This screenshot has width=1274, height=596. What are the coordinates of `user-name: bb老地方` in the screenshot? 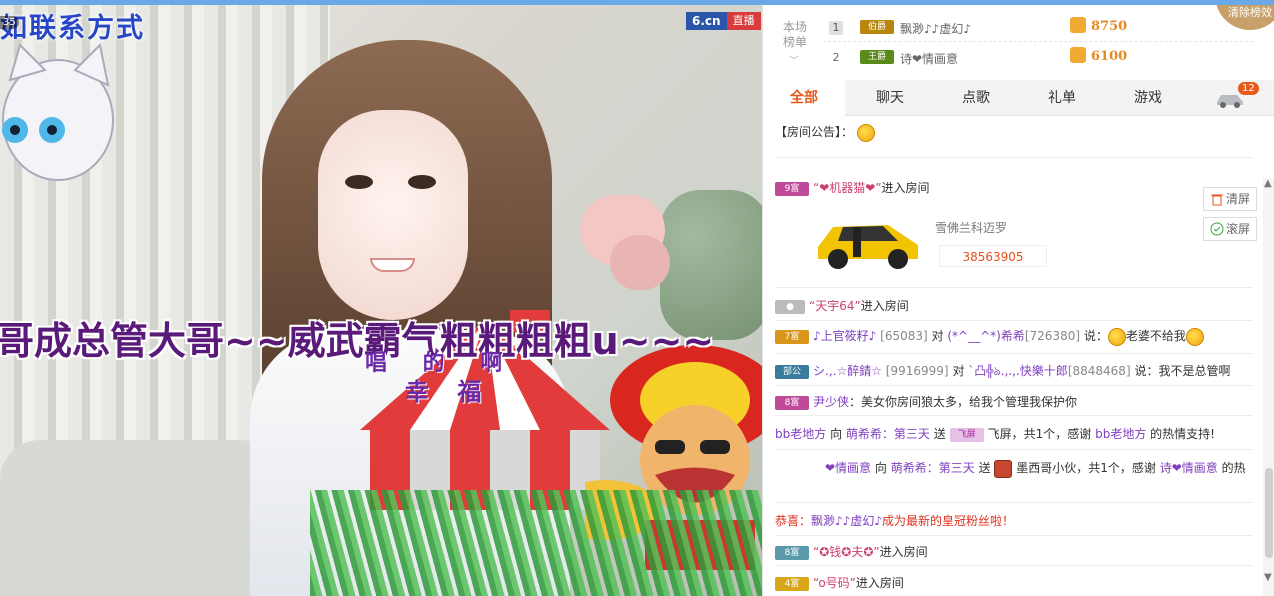 It's located at (800, 434).